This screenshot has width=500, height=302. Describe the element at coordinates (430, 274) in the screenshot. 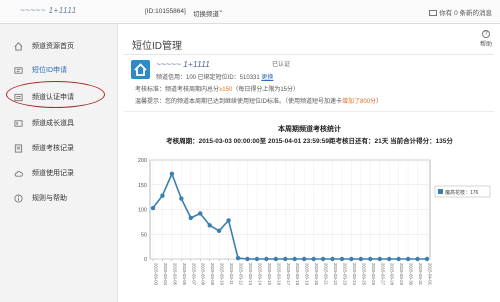

I see `x-tick-label: 2015-04-01` at that location.